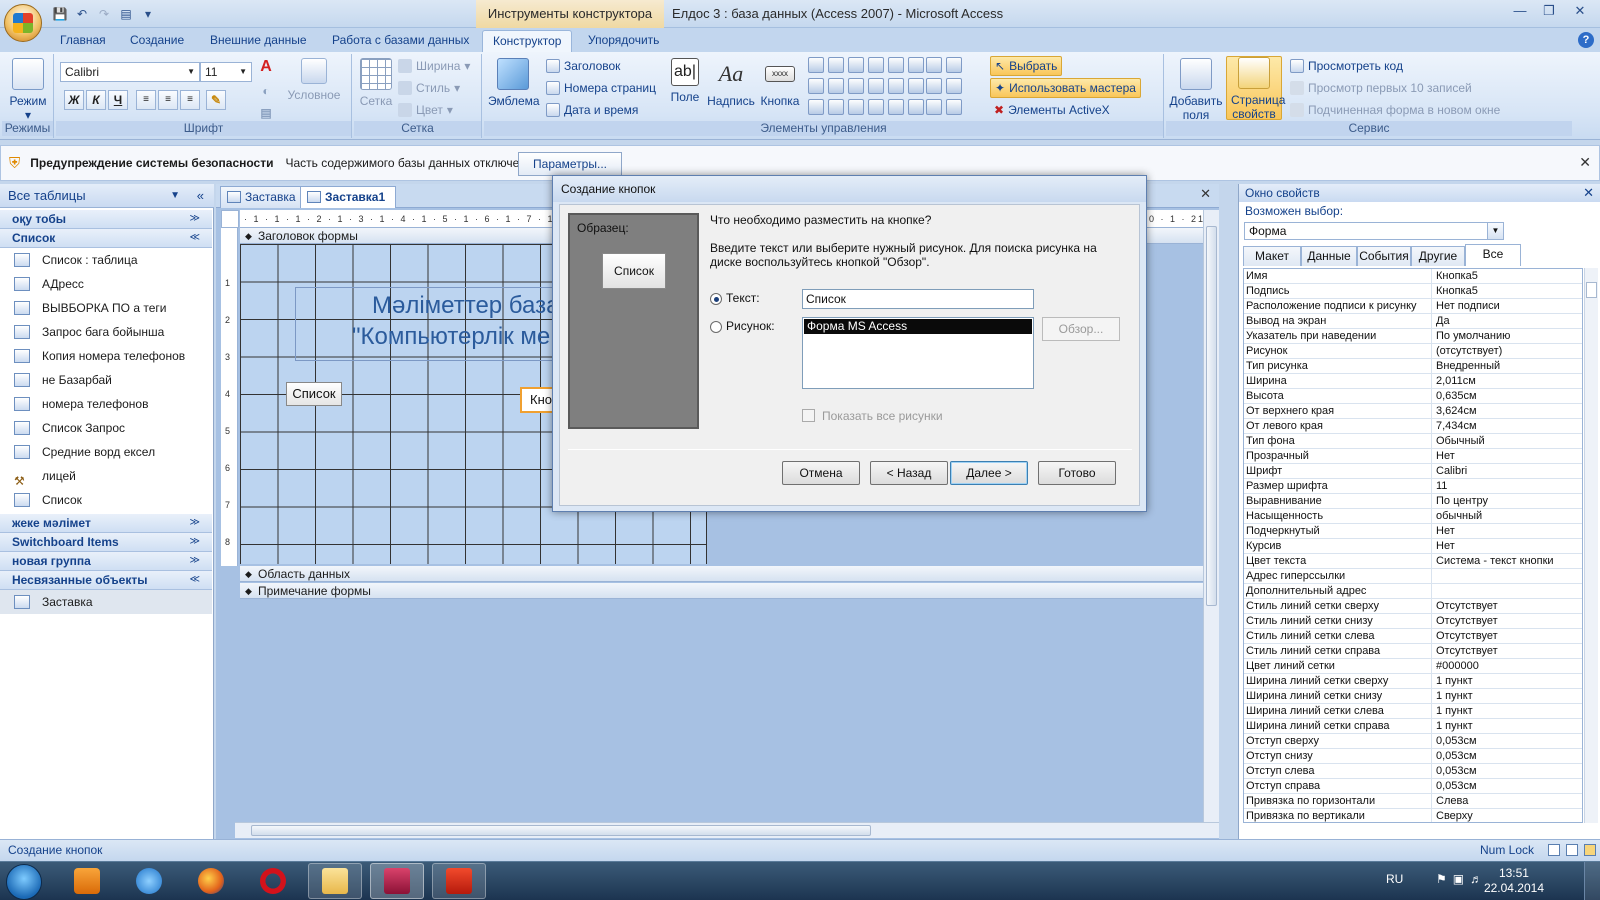 The width and height of the screenshot is (1600, 900). Describe the element at coordinates (157, 41) in the screenshot. I see `tab-create: Создание` at that location.